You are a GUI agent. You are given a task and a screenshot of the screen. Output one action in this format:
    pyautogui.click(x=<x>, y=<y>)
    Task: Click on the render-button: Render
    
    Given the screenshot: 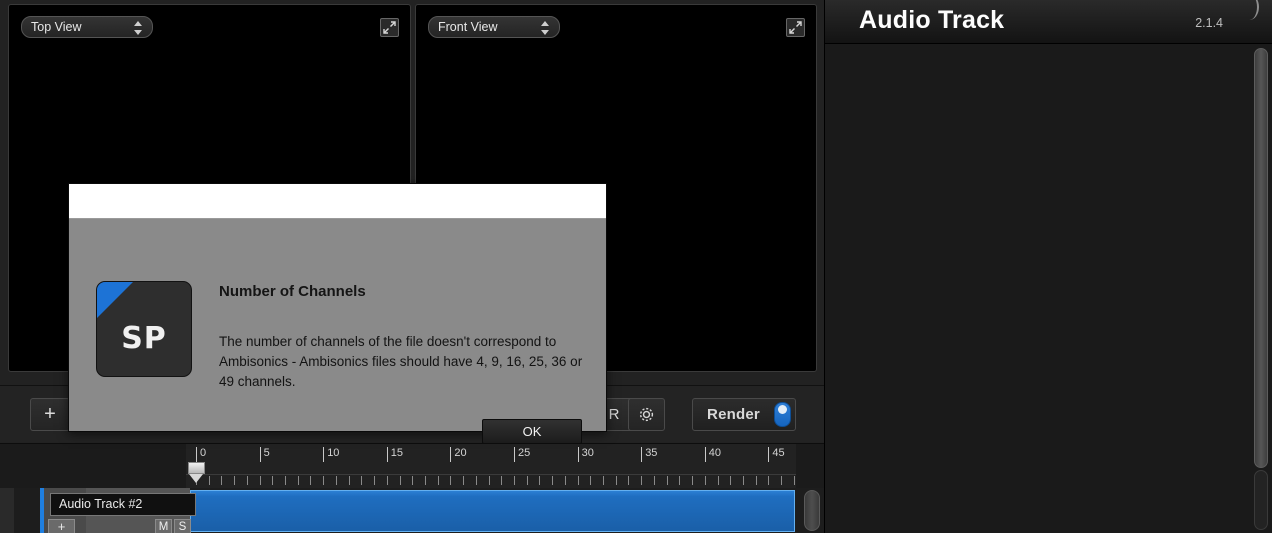 What is the action you would take?
    pyautogui.click(x=744, y=414)
    